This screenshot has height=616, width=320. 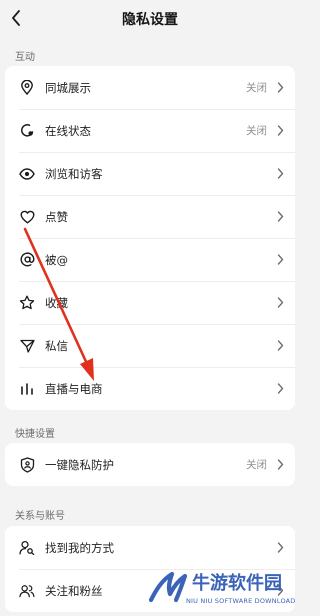 I want to click on header-bar: 隐私设置, so click(x=150, y=19).